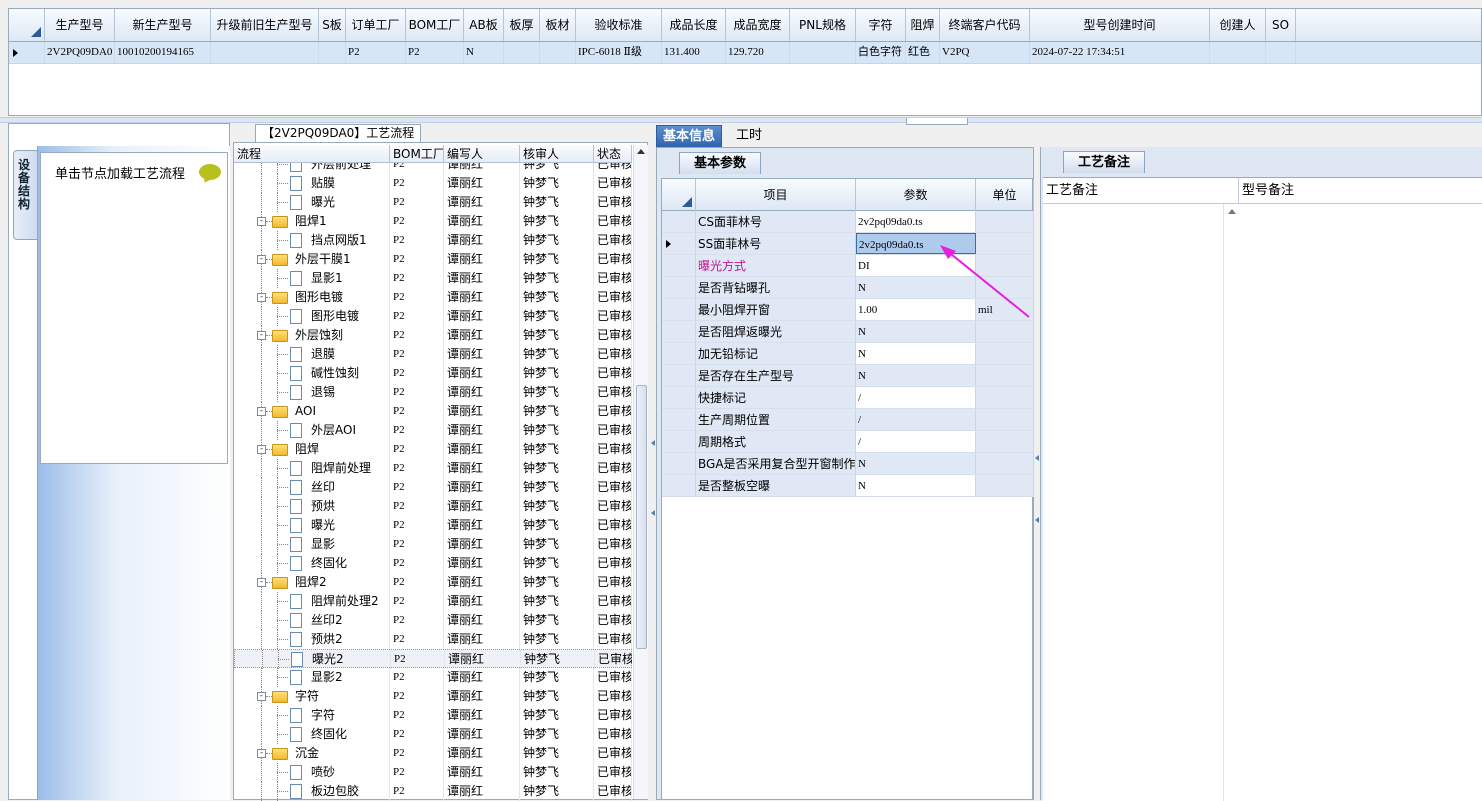 The height and width of the screenshot is (801, 1482). Describe the element at coordinates (848, 332) in the screenshot. I see `param-row: 是否阻焊返曝光 N` at that location.